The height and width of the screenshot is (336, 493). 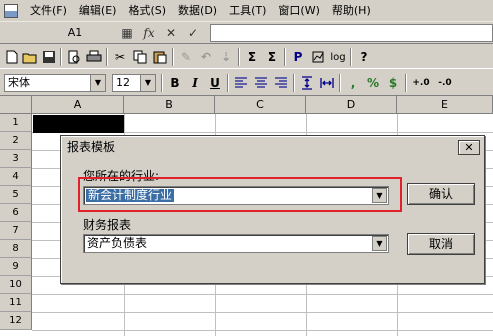 What do you see at coordinates (127, 33) in the screenshot?
I see `function-wizard-icon: ▦` at bounding box center [127, 33].